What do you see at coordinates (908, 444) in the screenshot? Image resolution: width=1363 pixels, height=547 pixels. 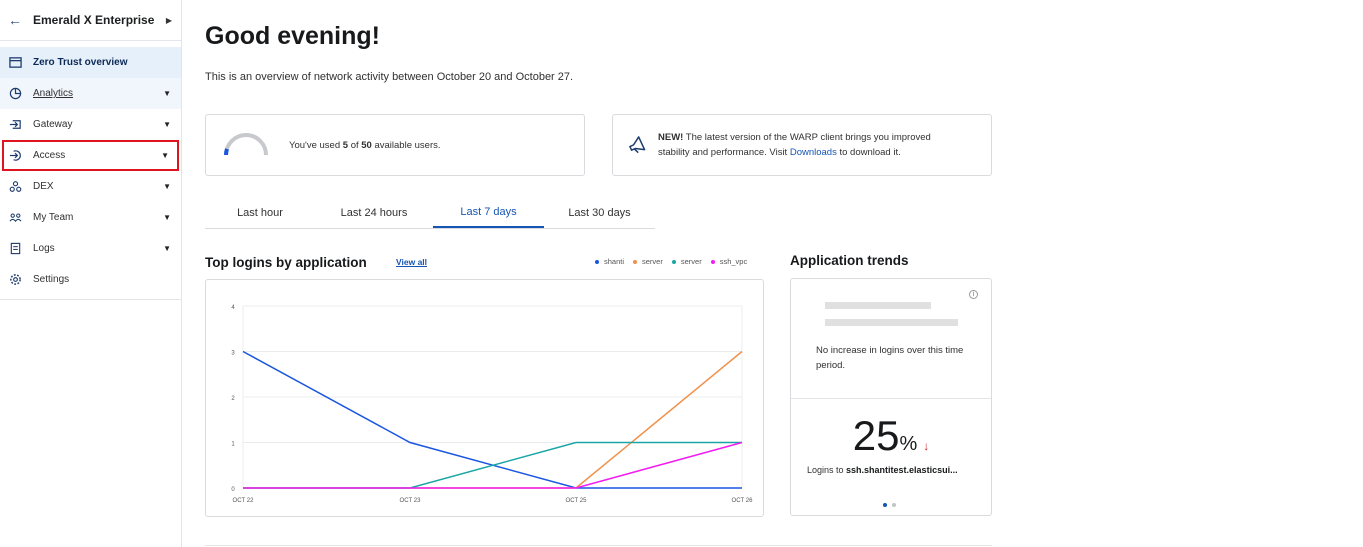 I see `trend-percent-sign: %` at bounding box center [908, 444].